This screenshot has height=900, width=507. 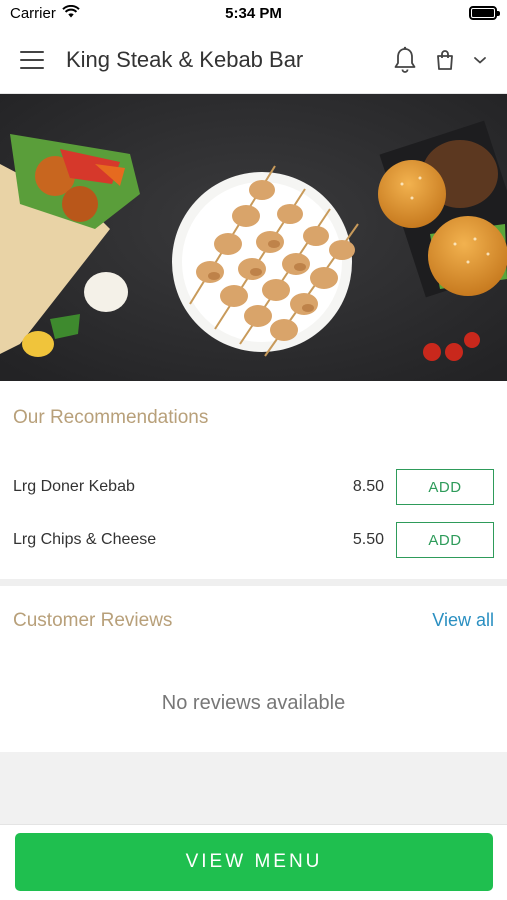 What do you see at coordinates (253, 703) in the screenshot?
I see `empty-state-text: No reviews available` at bounding box center [253, 703].